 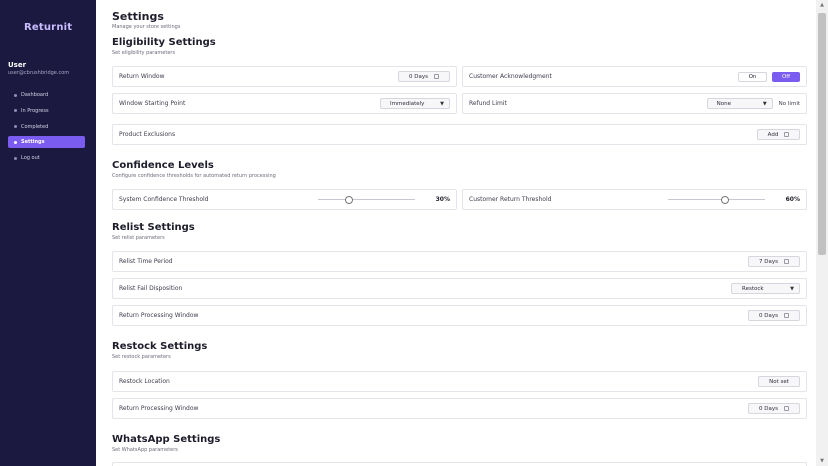 I want to click on scroll-thumb, so click(x=822, y=134).